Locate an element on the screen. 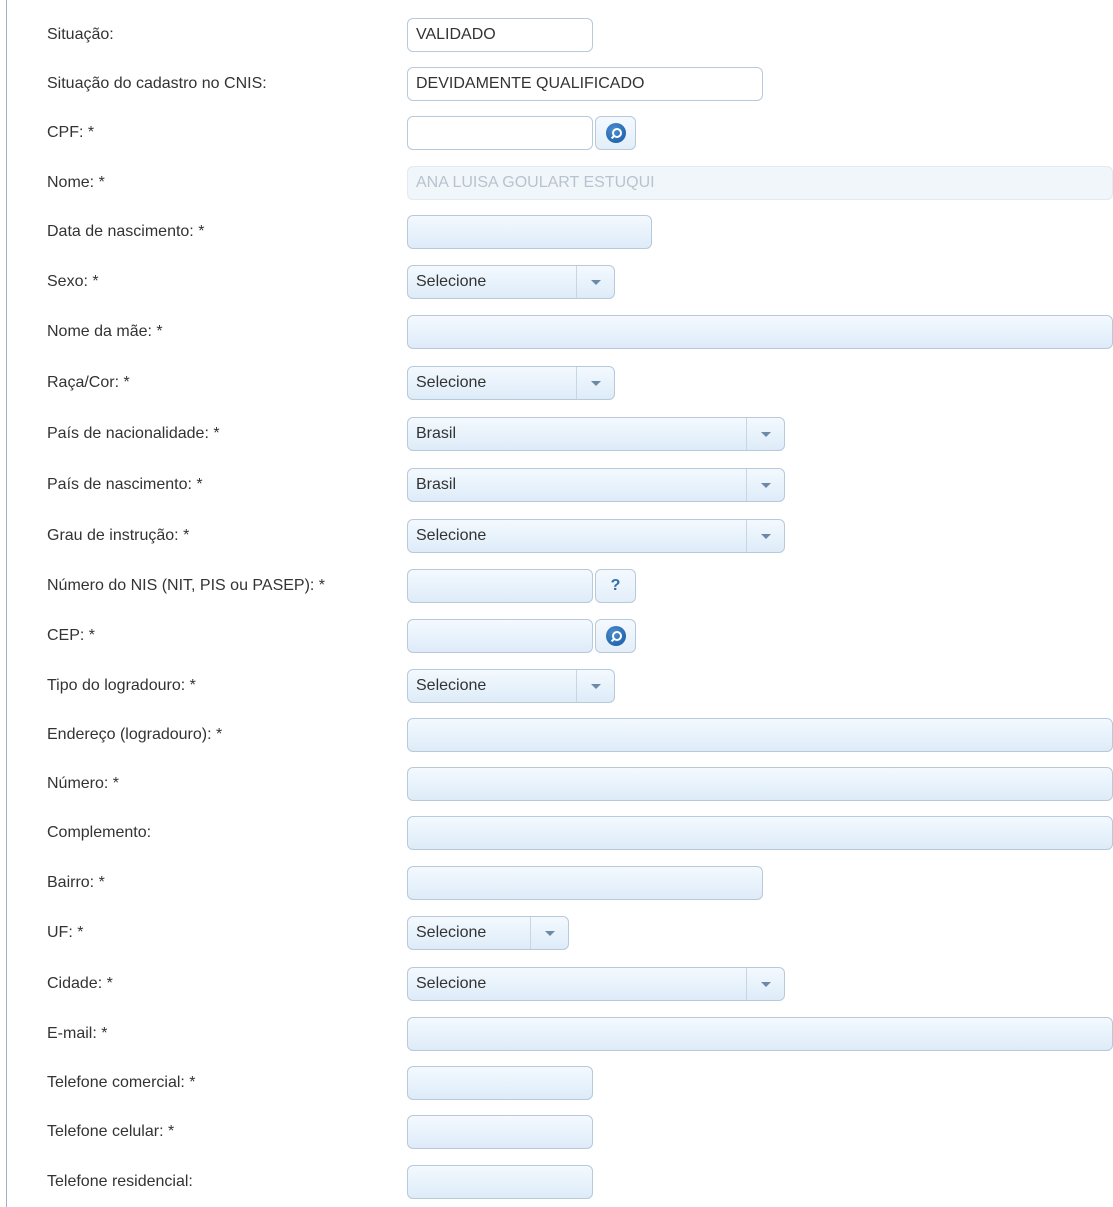  cidade-selected: Selecione is located at coordinates (451, 983).